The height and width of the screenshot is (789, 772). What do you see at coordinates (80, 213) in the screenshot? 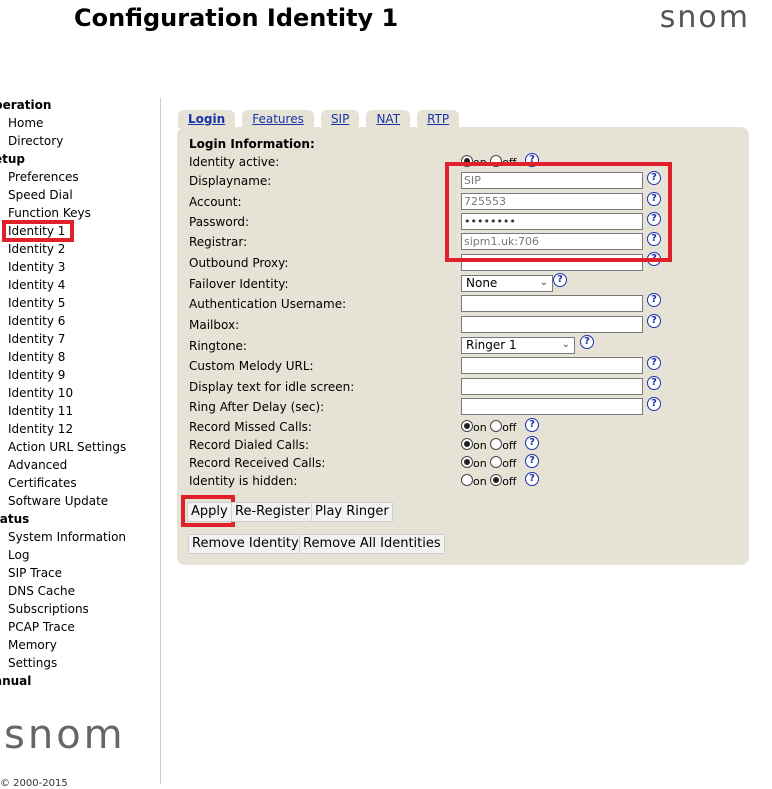
I see `sidebar-item-function-keys: Function Keys` at bounding box center [80, 213].